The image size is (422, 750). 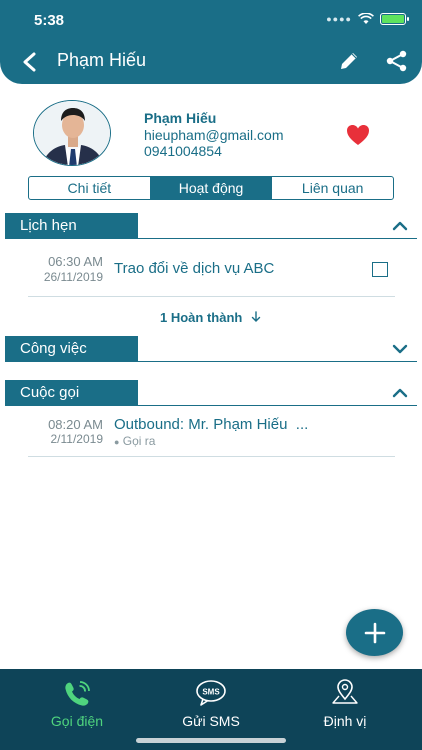 I want to click on location-pin-icon, so click(x=345, y=691).